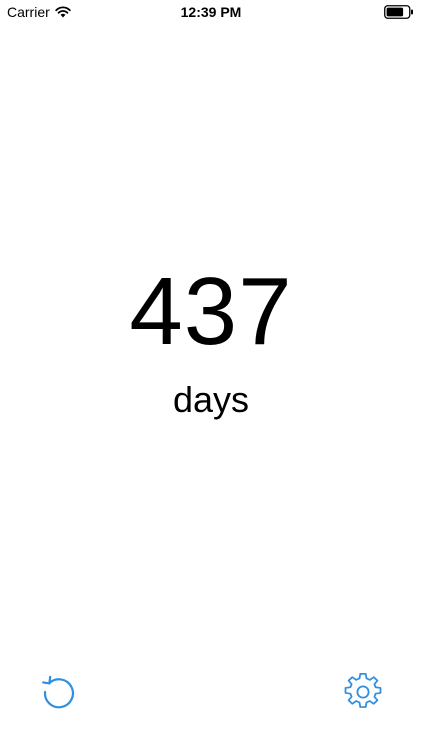 Image resolution: width=422 pixels, height=750 pixels. Describe the element at coordinates (211, 311) in the screenshot. I see `day-count: 437` at that location.